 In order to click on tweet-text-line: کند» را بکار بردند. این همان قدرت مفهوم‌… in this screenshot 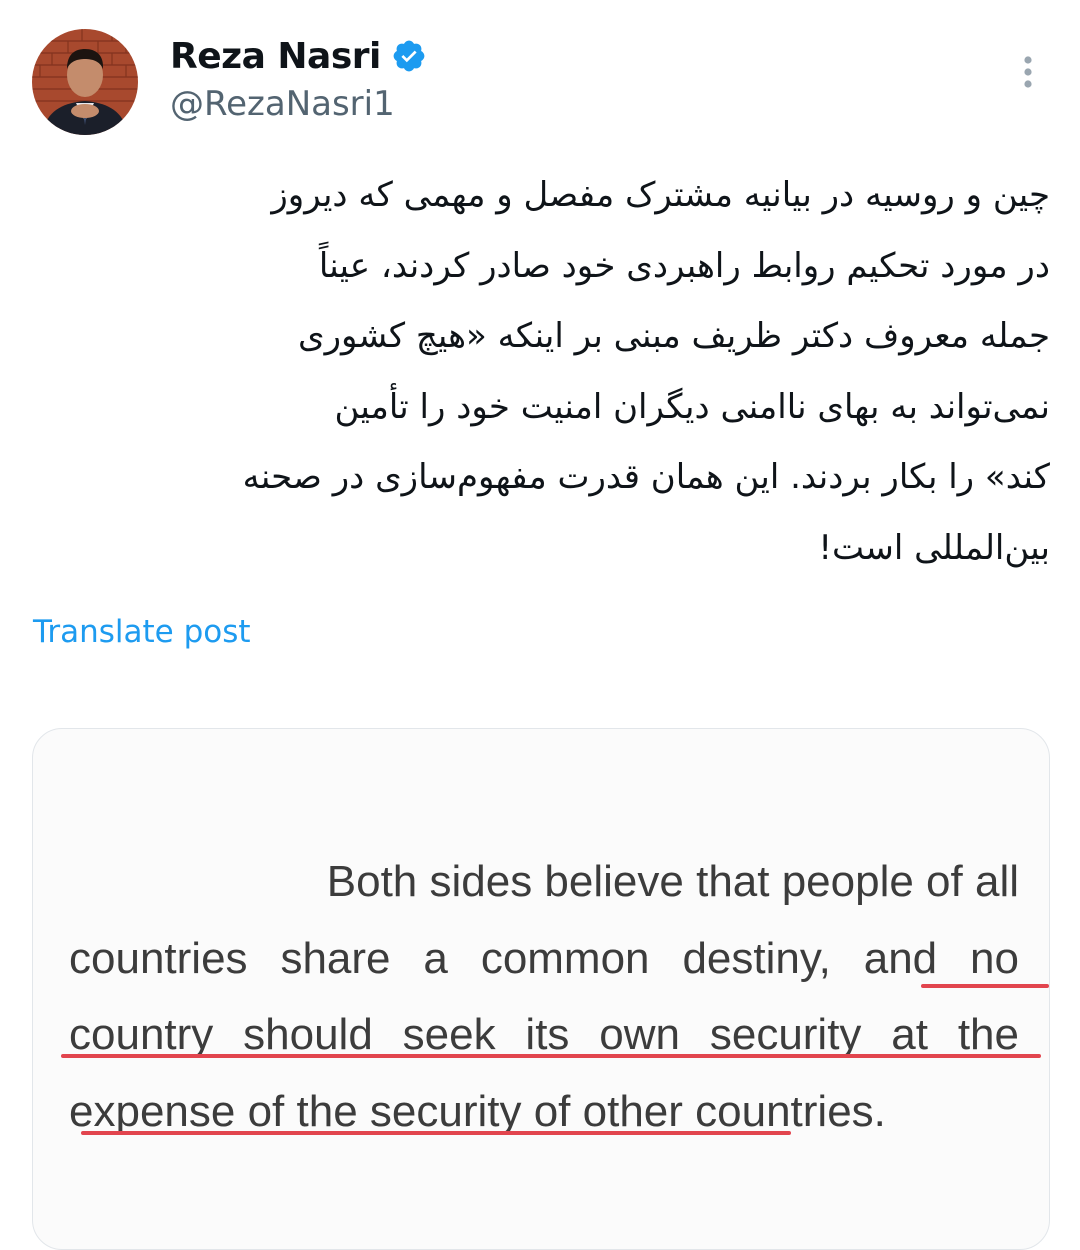, I will do `click(646, 477)`.